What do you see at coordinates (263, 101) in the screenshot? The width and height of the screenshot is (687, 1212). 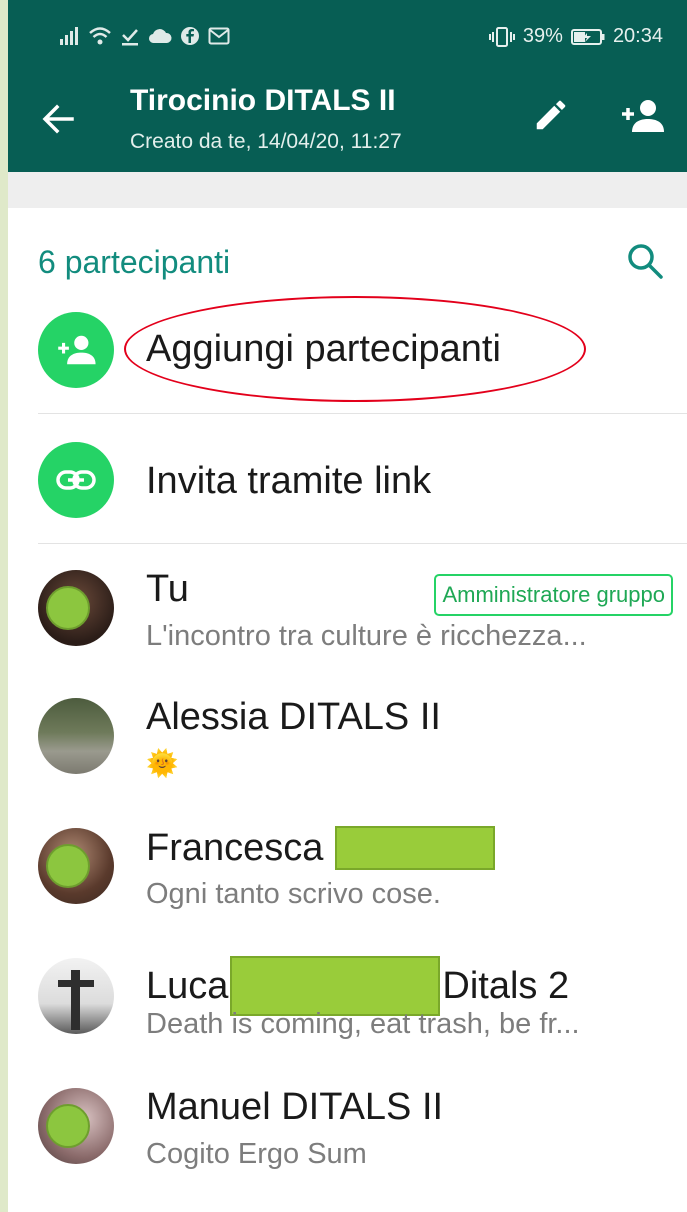 I see `group-title: Tirocinio DITALS II` at bounding box center [263, 101].